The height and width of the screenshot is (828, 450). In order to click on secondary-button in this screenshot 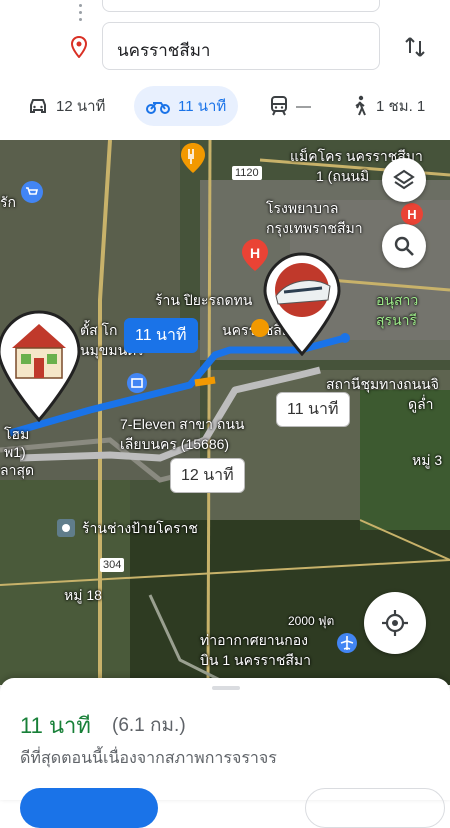, I will do `click(375, 808)`.